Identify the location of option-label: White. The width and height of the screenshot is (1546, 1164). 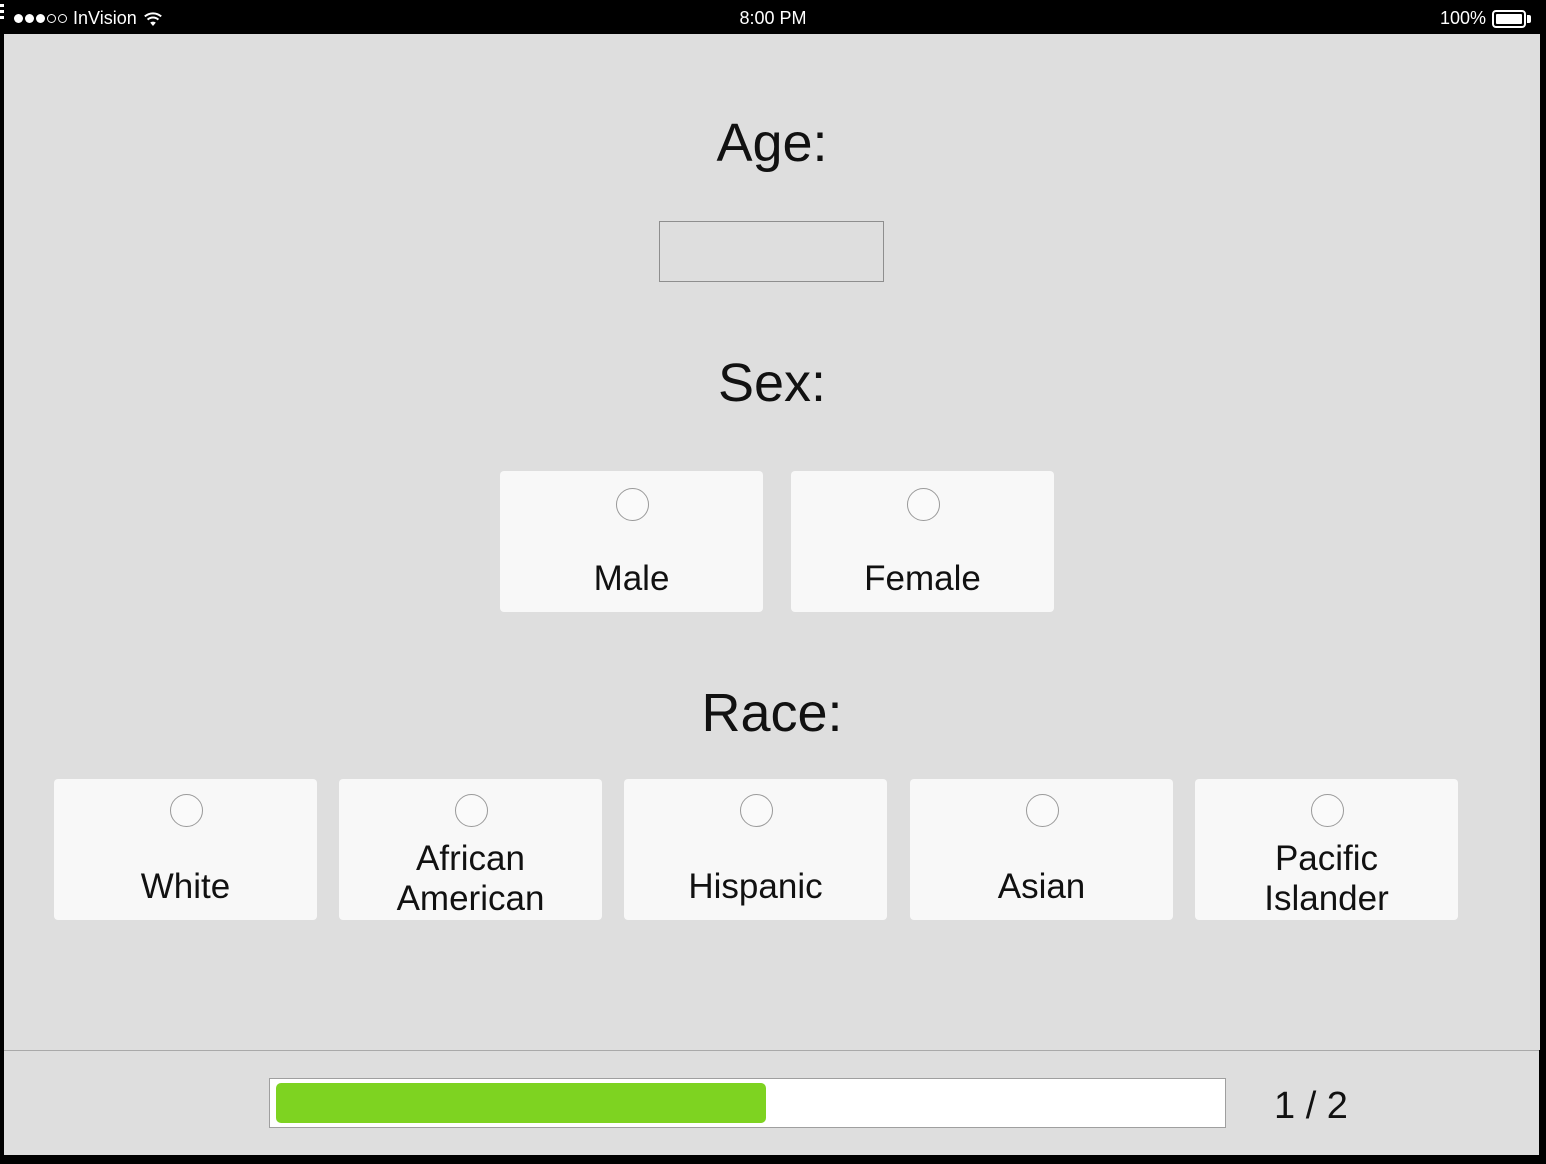
(185, 886).